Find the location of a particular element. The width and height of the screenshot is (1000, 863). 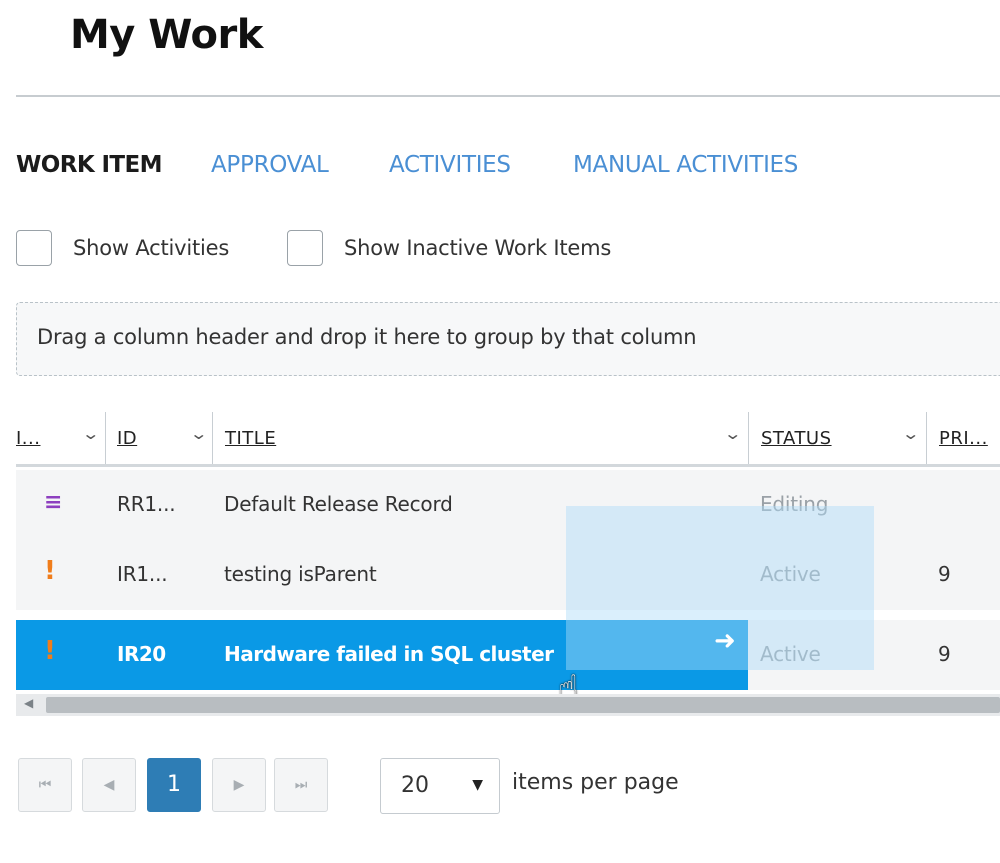

page-title: My Work is located at coordinates (166, 35).